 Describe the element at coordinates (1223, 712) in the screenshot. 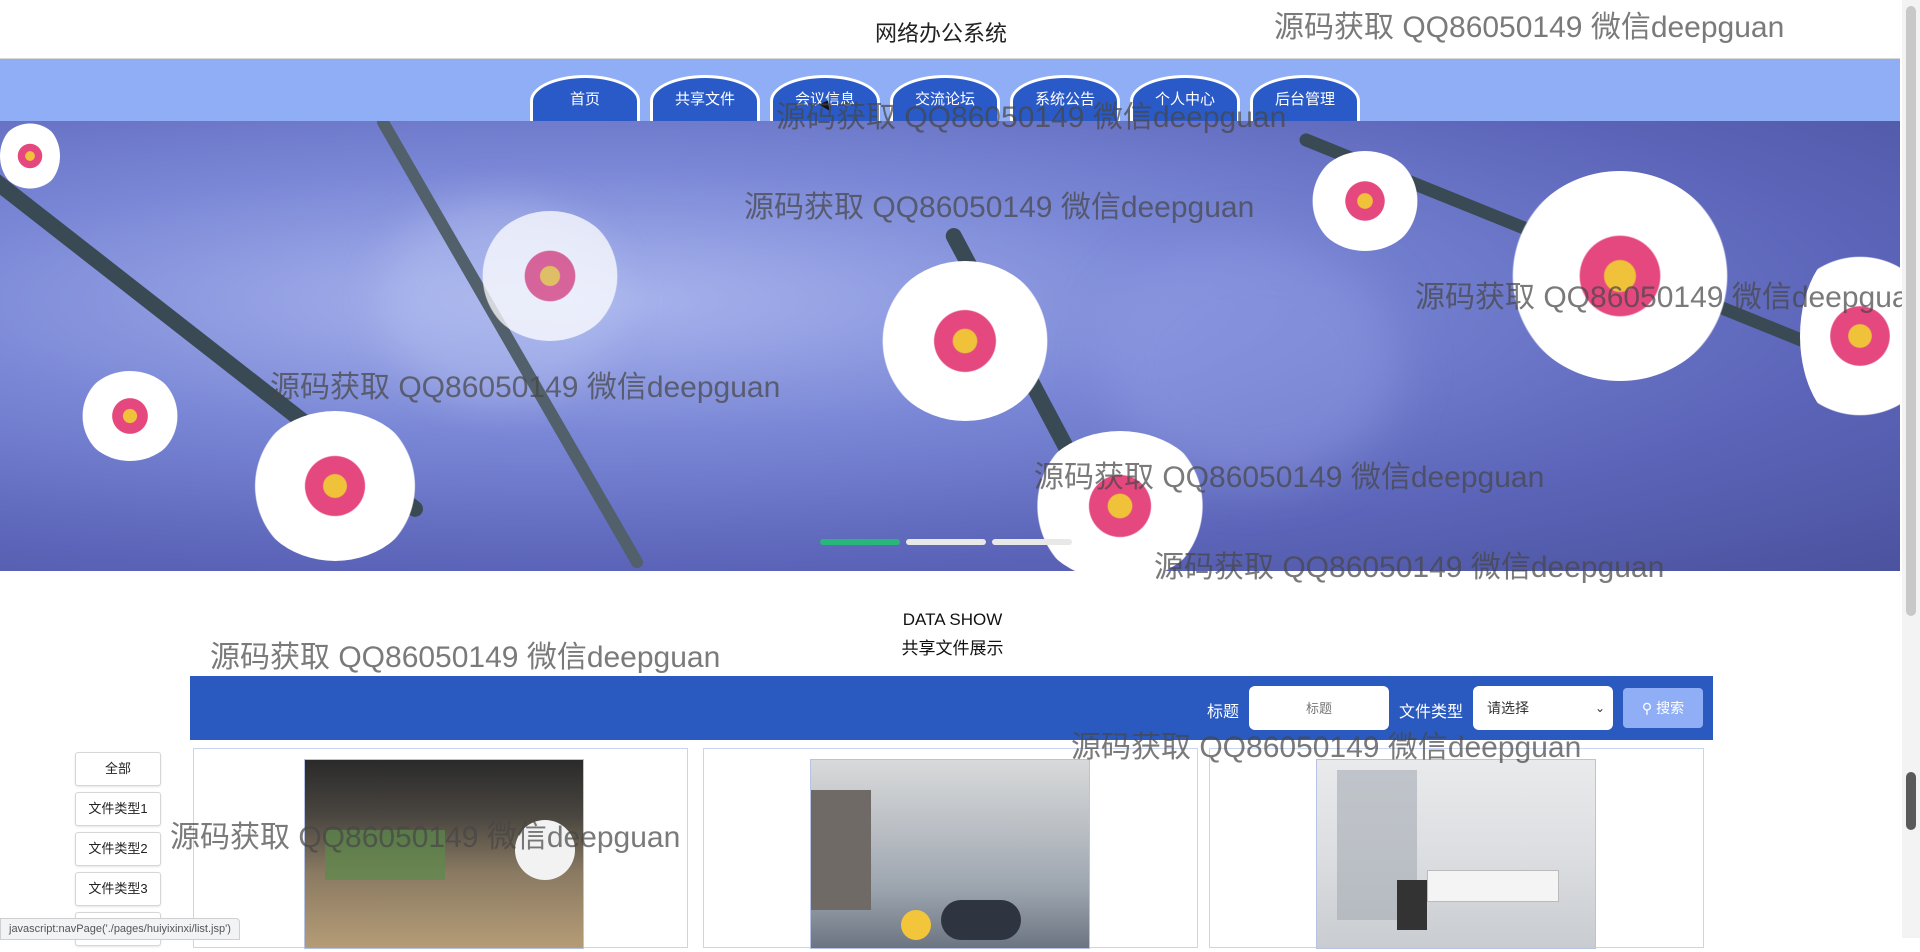

I see `title-label: 标题` at that location.